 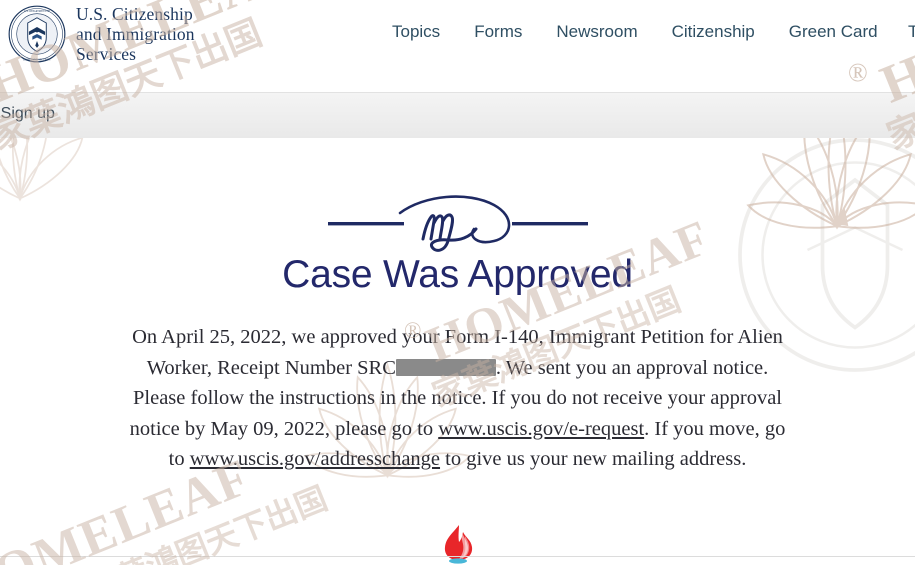 What do you see at coordinates (457, 274) in the screenshot?
I see `page-title: Case Was Approved` at bounding box center [457, 274].